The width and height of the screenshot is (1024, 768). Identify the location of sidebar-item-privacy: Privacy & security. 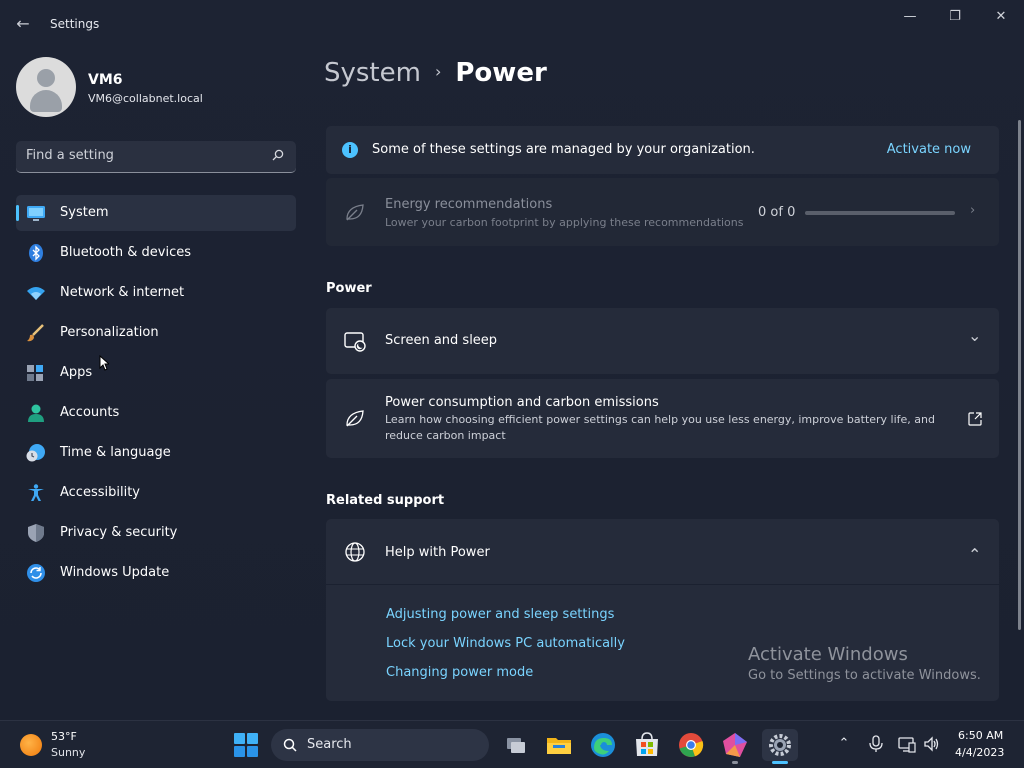
(156, 533).